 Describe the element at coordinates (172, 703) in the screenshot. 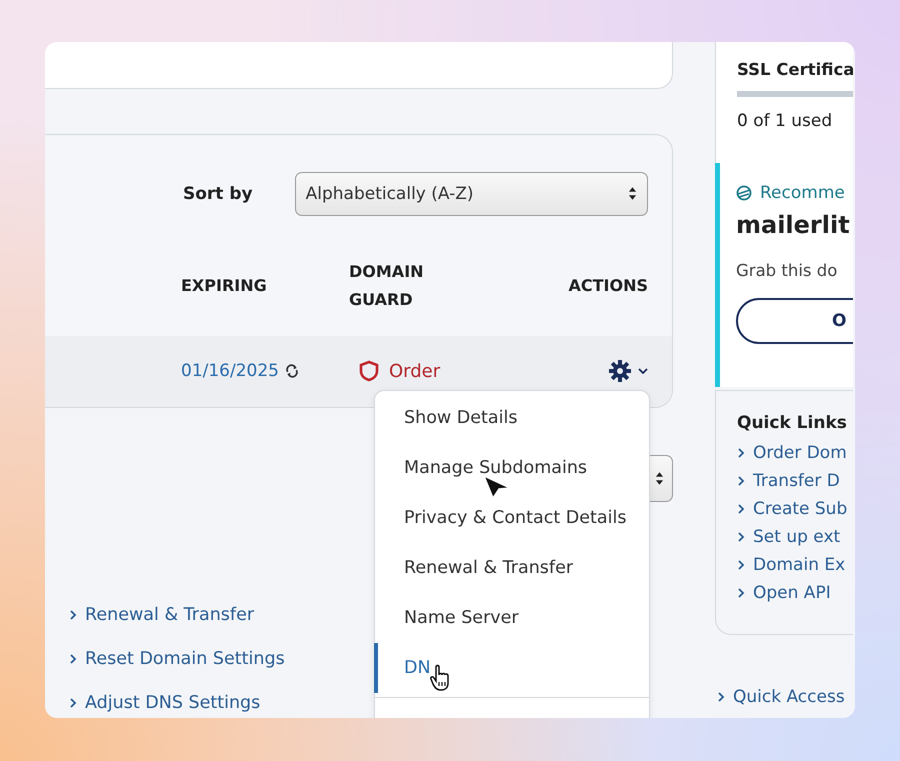

I see `settings-link: Adjust DNS Settings` at that location.